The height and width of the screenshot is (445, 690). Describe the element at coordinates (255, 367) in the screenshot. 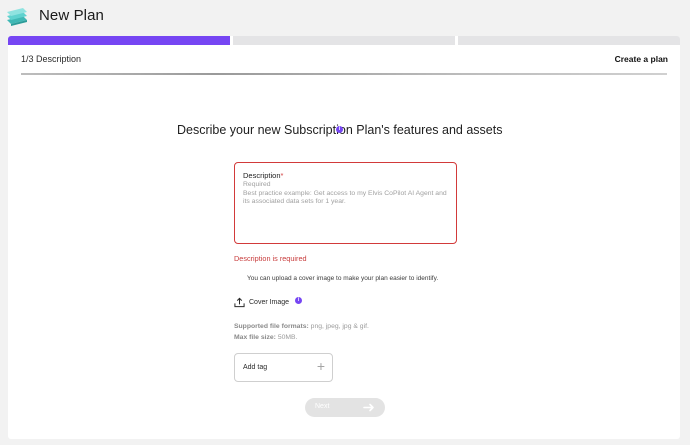

I see `add-tag-label: Add tag` at that location.